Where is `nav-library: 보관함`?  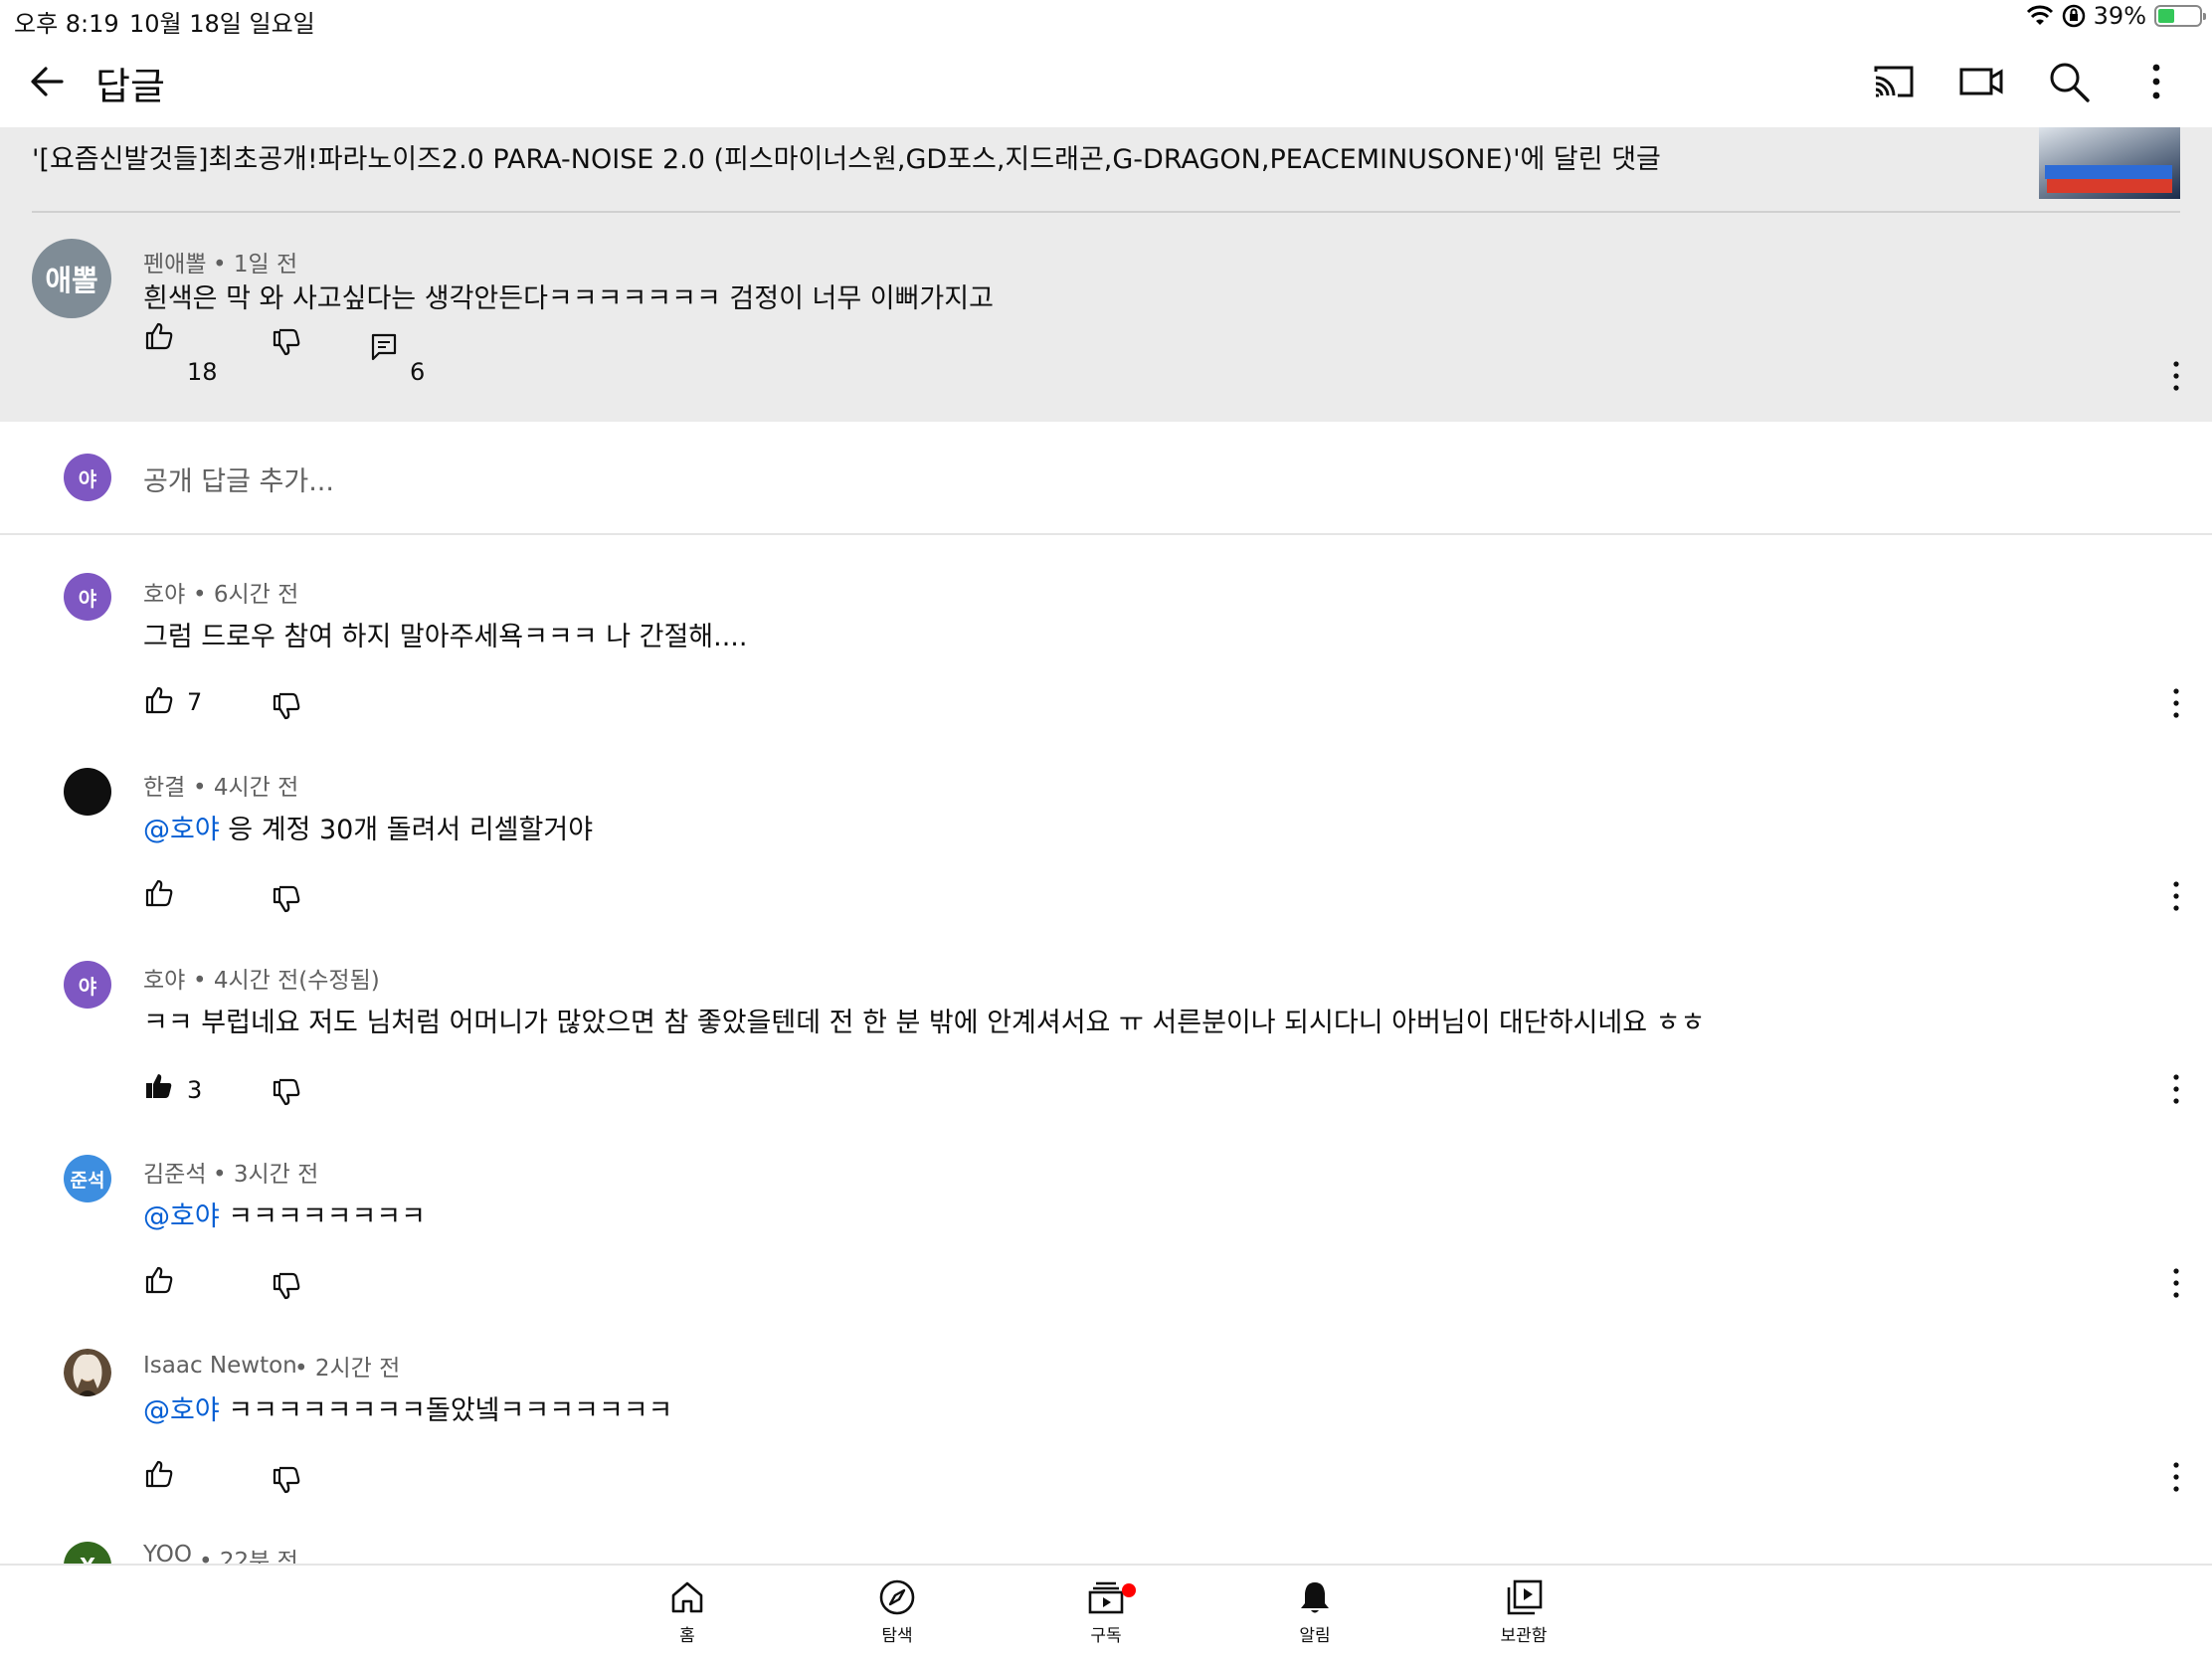
nav-library: 보관함 is located at coordinates (1523, 1611).